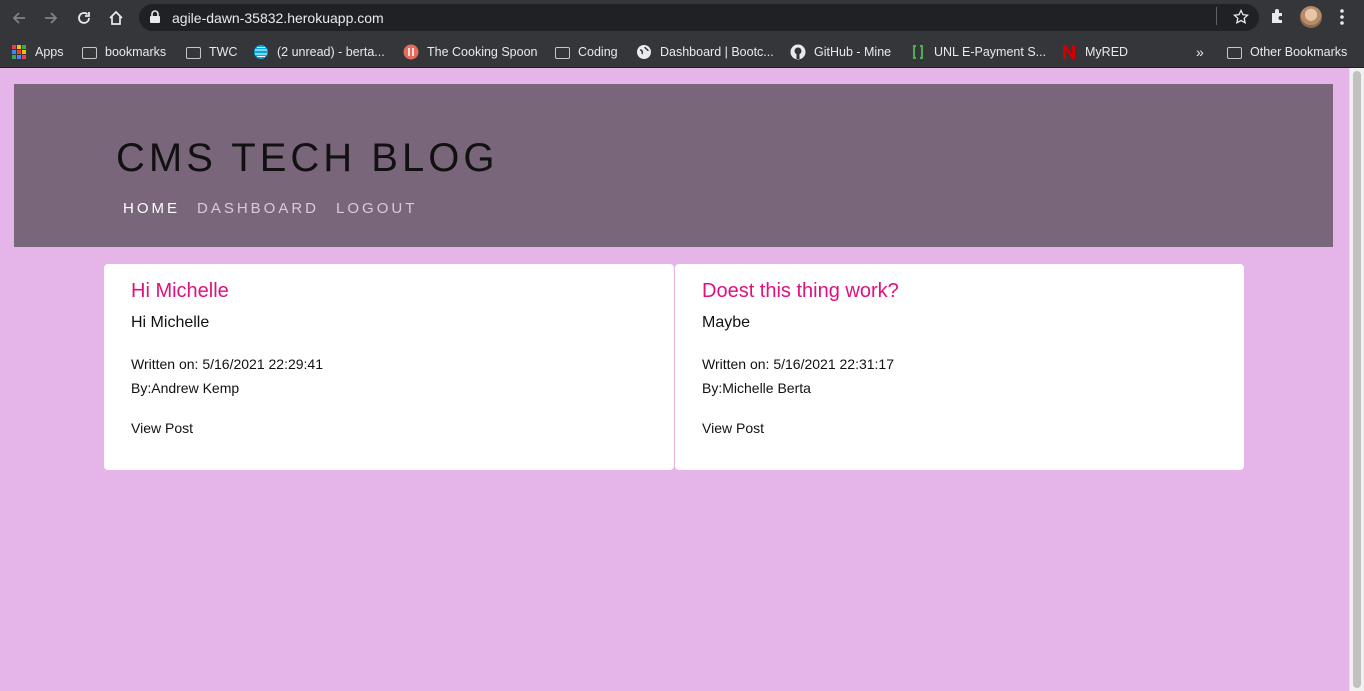  I want to click on nav-home-link: HOME, so click(151, 208).